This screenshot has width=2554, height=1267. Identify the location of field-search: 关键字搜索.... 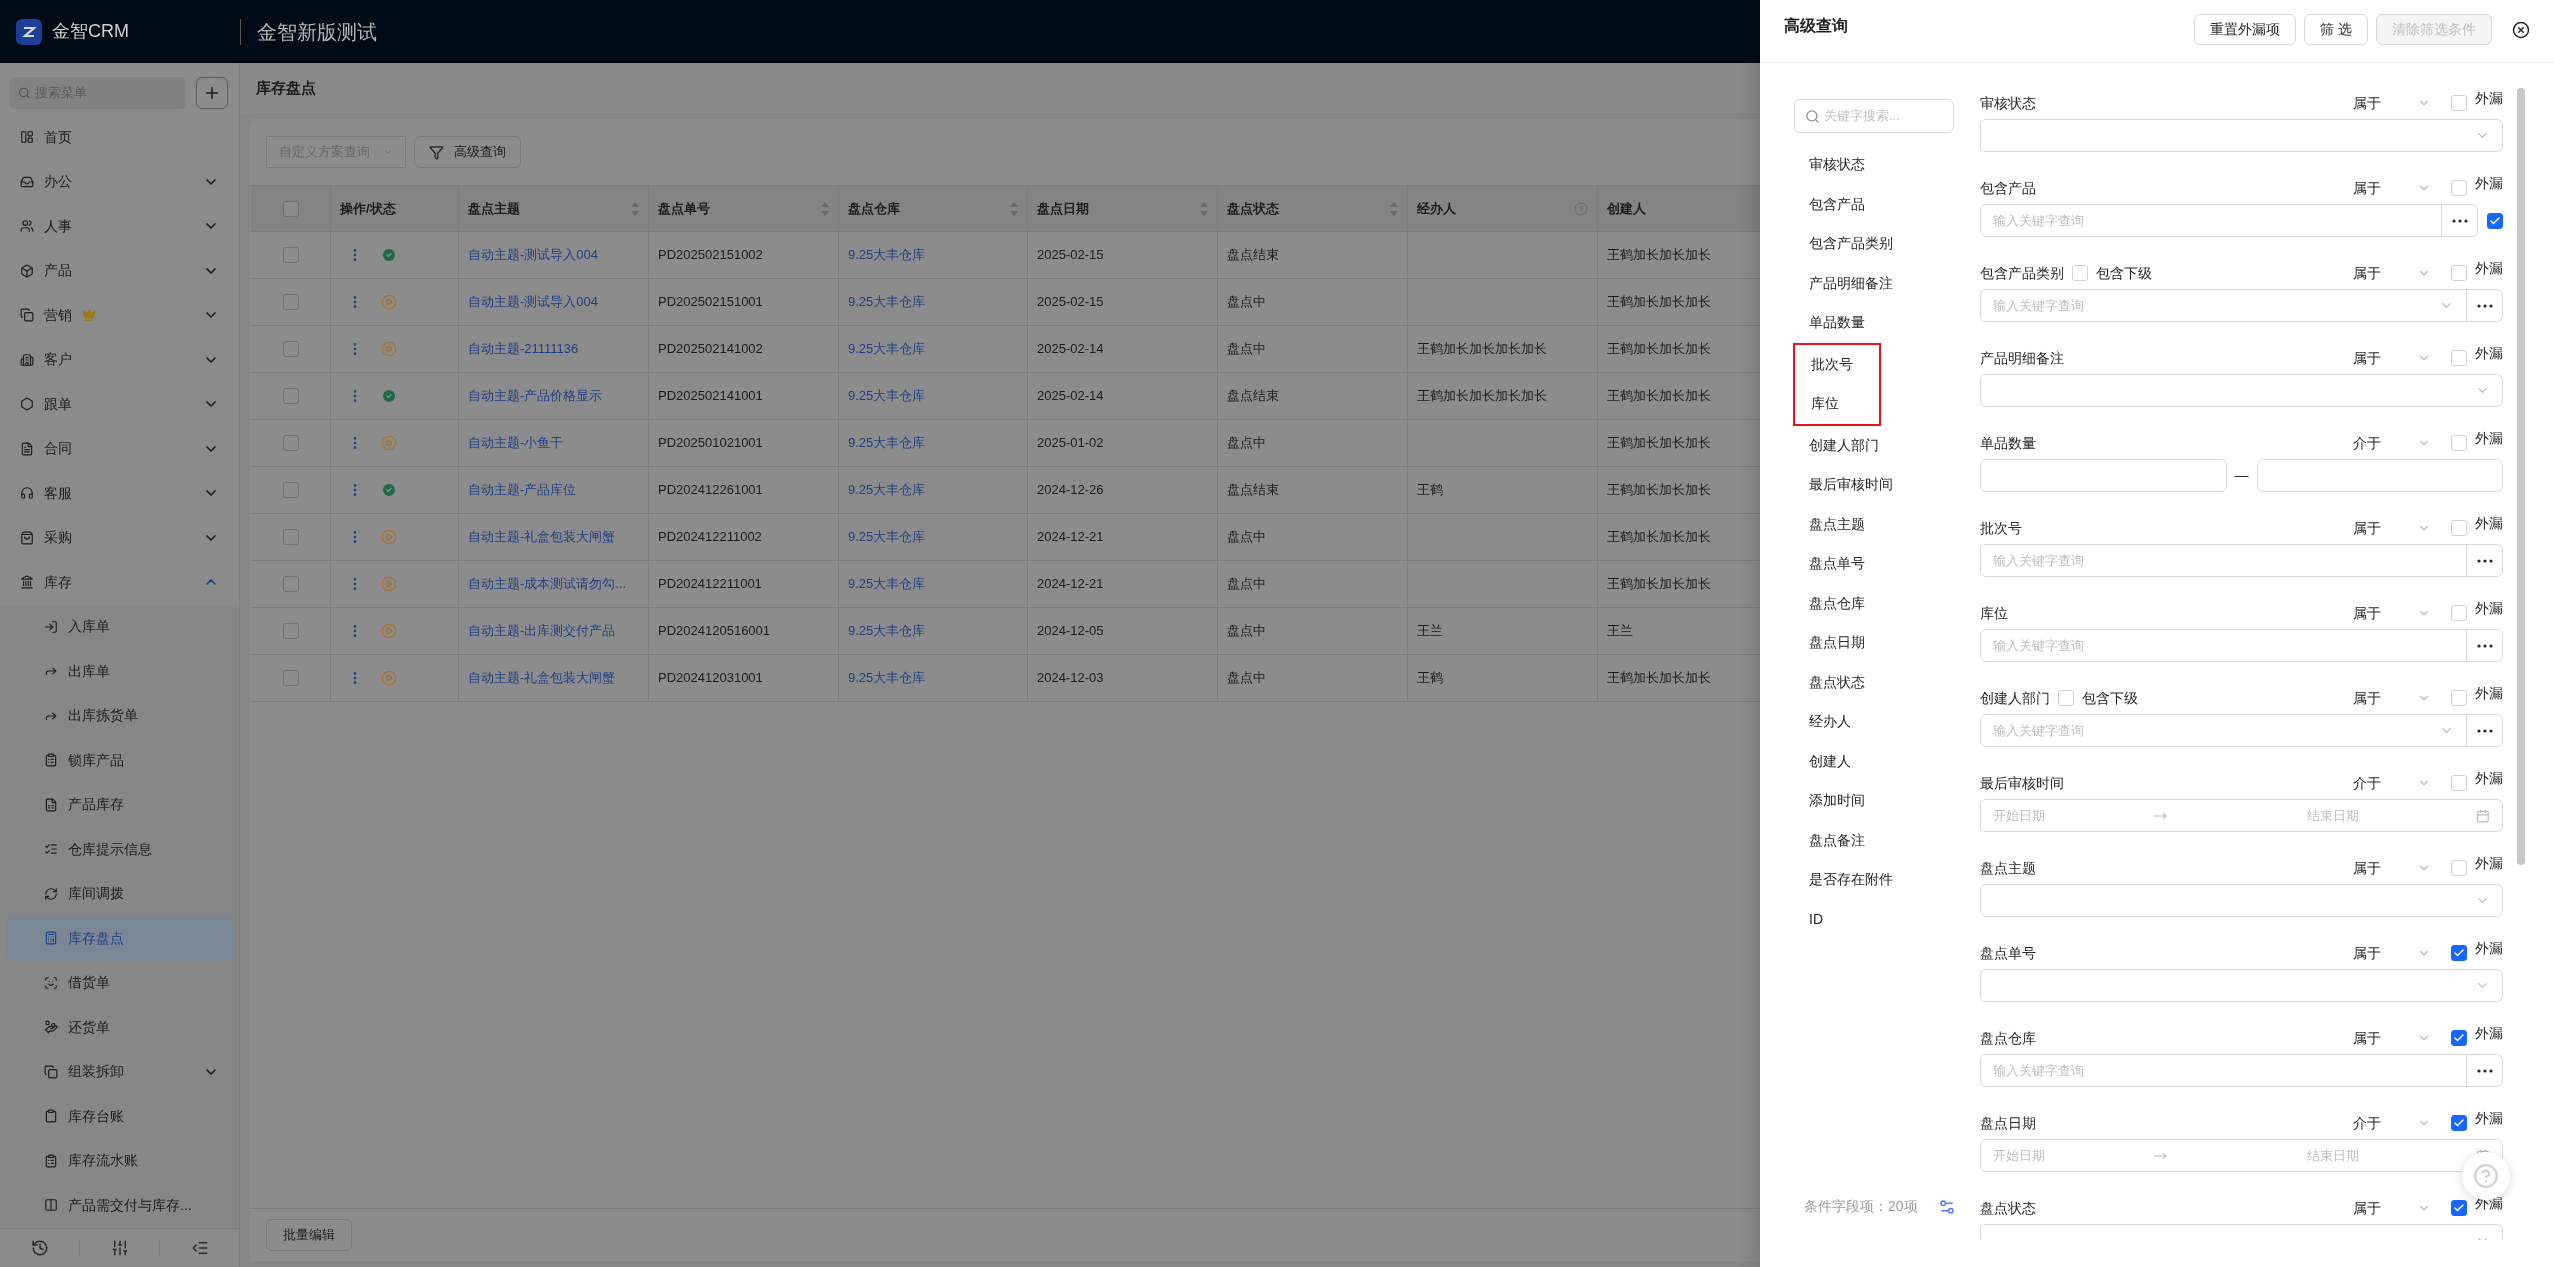
(1874, 116).